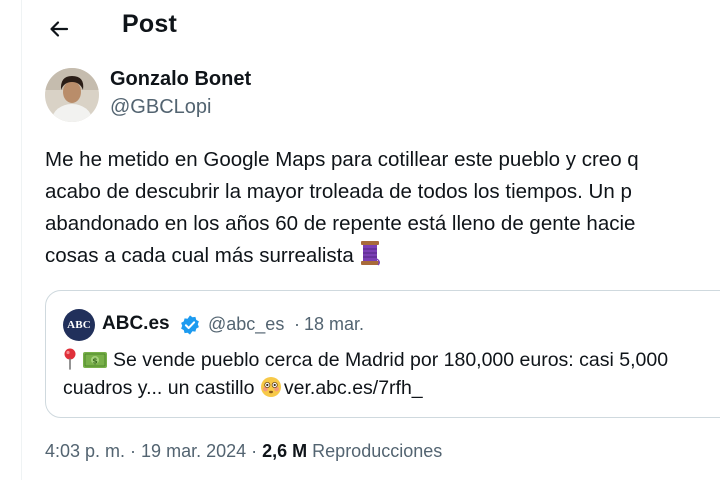 The image size is (720, 480). What do you see at coordinates (190, 325) in the screenshot?
I see `verified-badge-icon` at bounding box center [190, 325].